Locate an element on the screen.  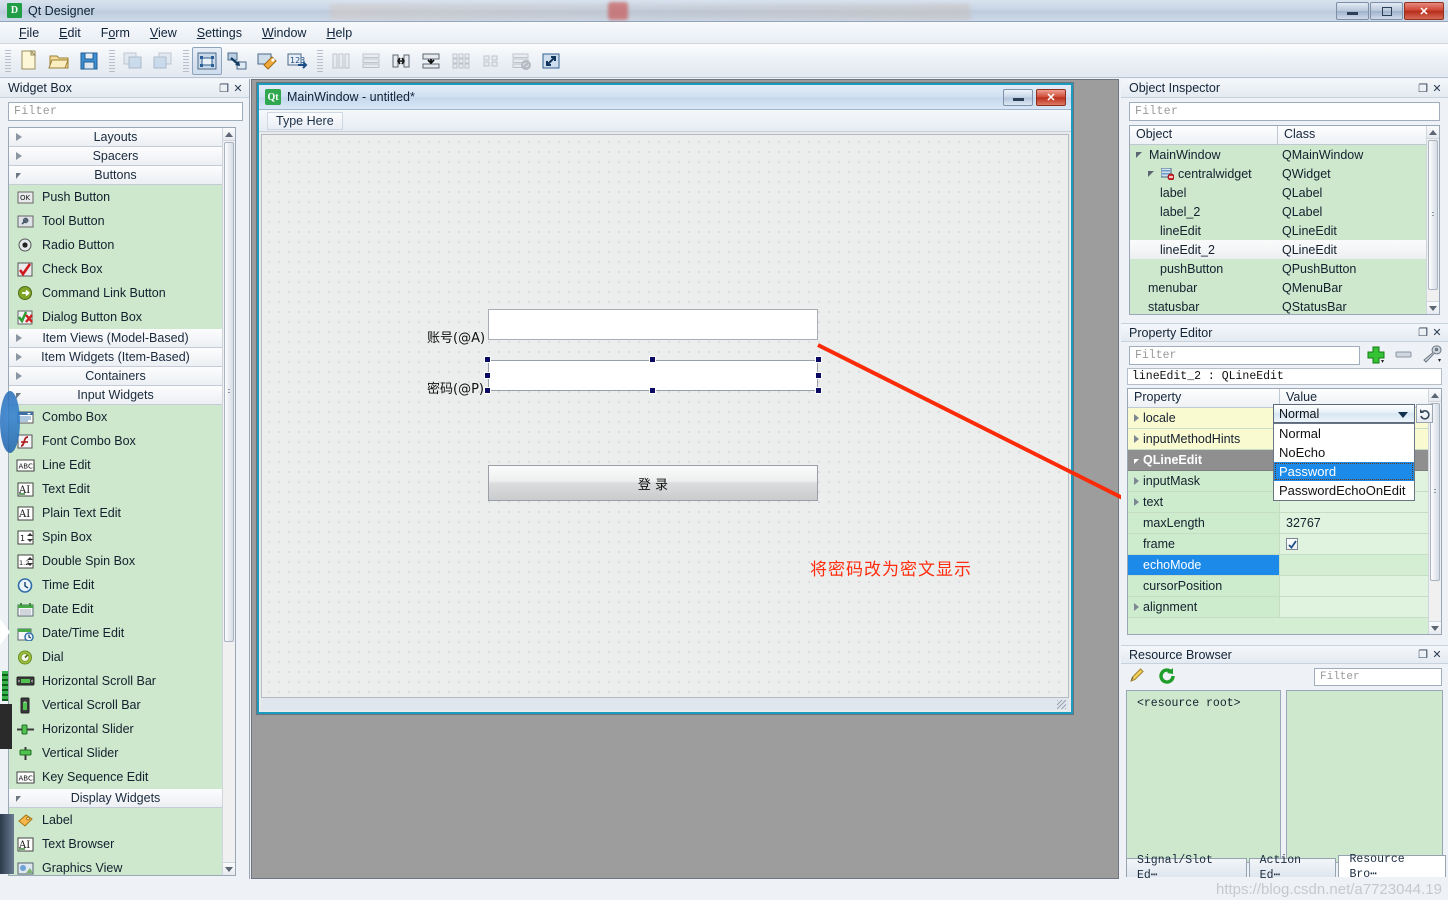
echo-mode-option-passwordechoonedit: PasswordEchoOnEdit is located at coordinates (1344, 490).